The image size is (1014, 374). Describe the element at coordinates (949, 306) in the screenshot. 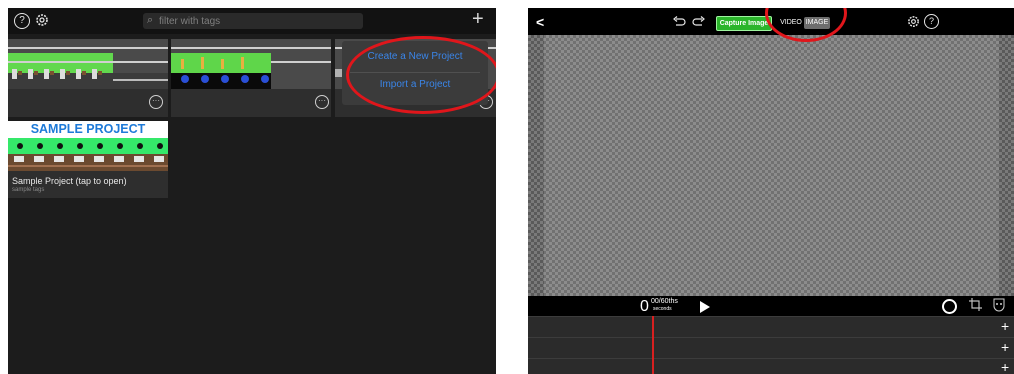

I see `circle-tool-icon` at that location.